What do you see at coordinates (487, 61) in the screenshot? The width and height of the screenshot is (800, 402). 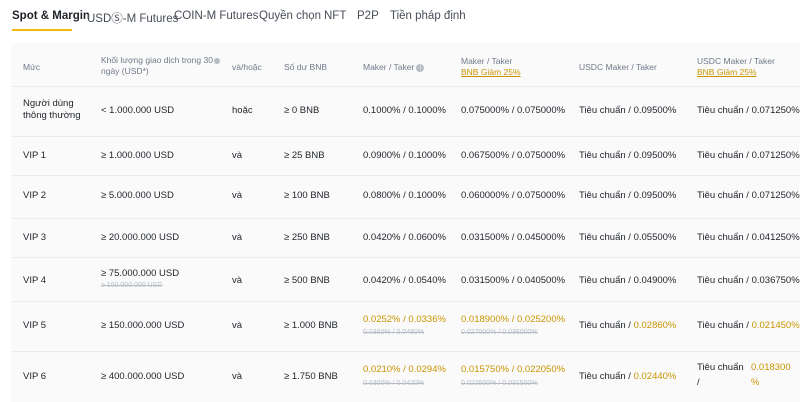 I see `header-maker-taker-bnb-label: Maker / Taker` at bounding box center [487, 61].